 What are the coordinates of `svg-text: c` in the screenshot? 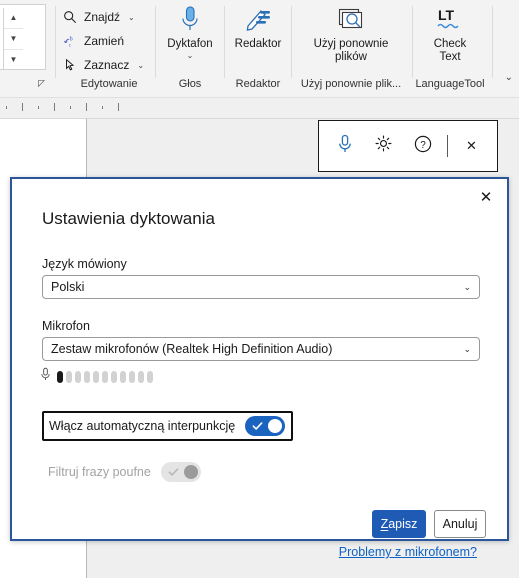 It's located at (70, 45).